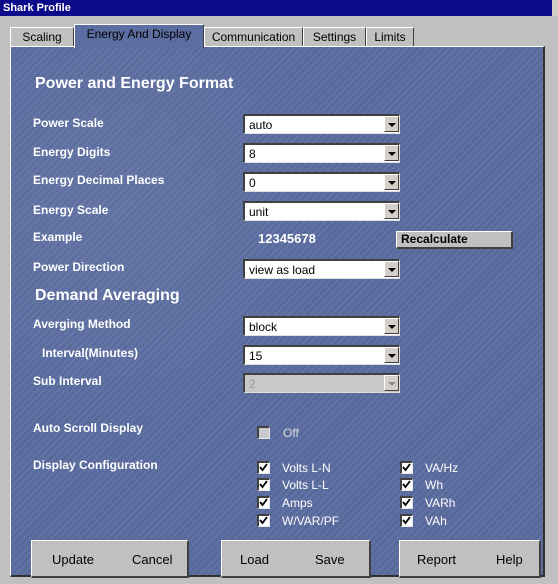 The width and height of the screenshot is (558, 584). I want to click on power-energy-heading: Power and Energy Format, so click(134, 83).